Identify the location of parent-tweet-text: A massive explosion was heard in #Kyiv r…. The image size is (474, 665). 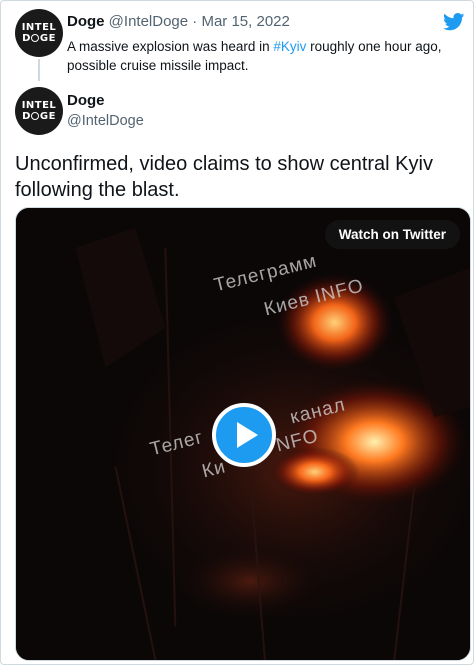
(257, 56).